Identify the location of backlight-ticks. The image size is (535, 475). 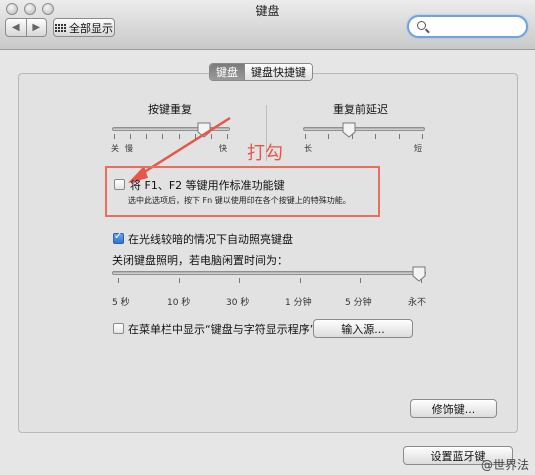
(270, 280).